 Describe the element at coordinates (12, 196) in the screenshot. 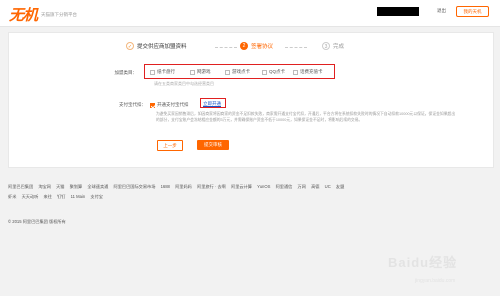

I see `footer-link: 虾米` at that location.